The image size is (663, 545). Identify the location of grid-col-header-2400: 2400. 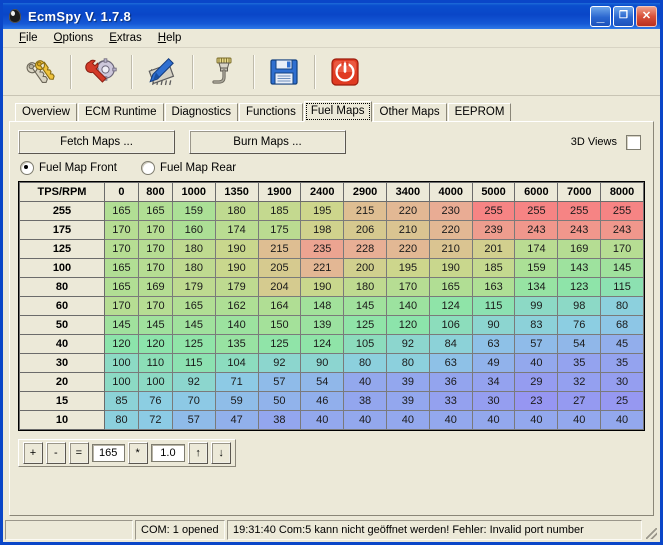
(322, 192).